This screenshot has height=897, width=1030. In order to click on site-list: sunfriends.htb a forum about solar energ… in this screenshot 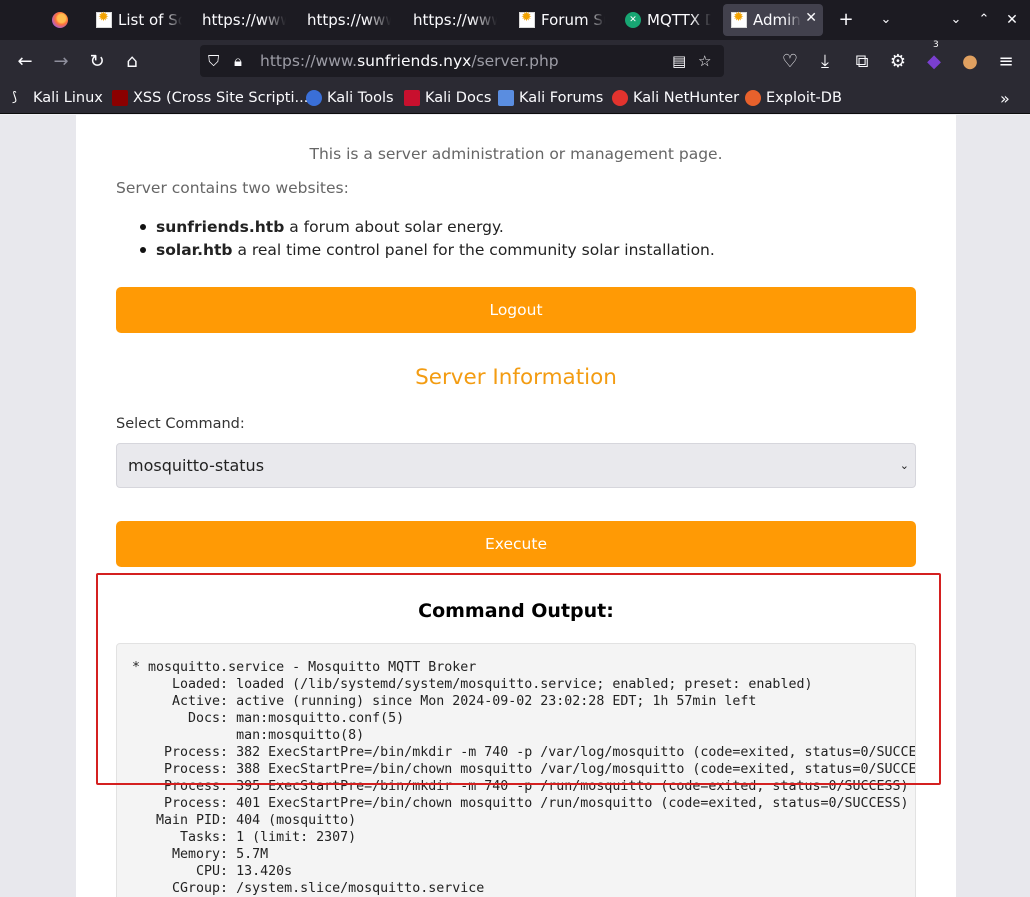, I will do `click(415, 240)`.